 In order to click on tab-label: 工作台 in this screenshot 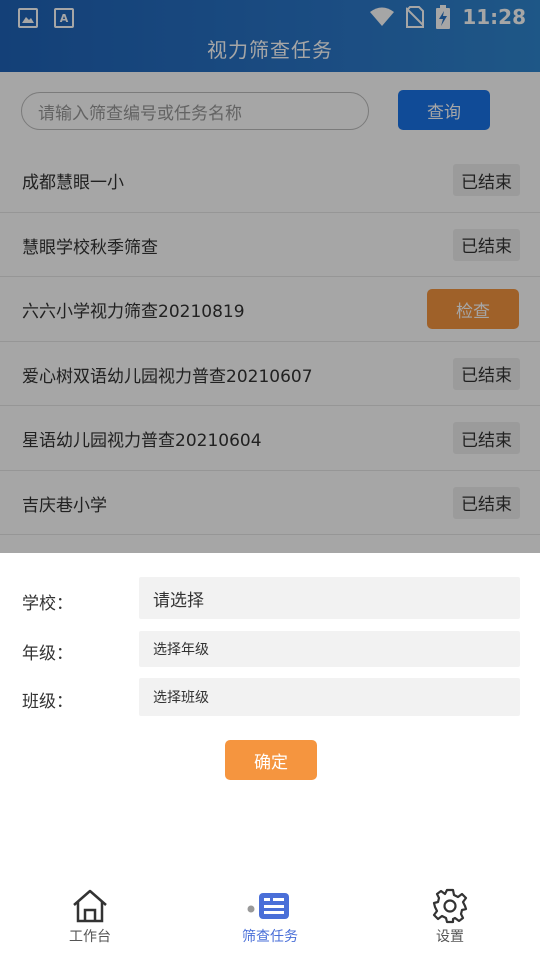, I will do `click(90, 937)`.